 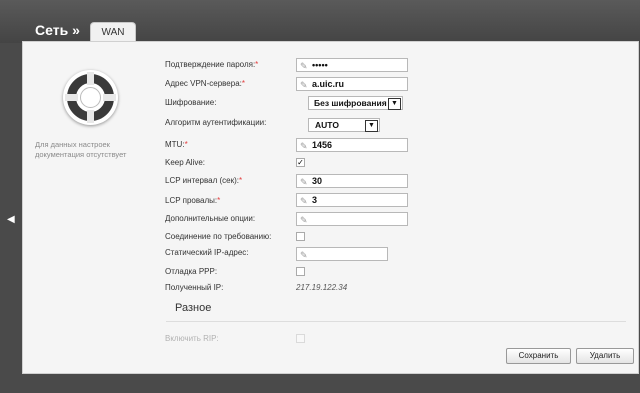 What do you see at coordinates (605, 356) in the screenshot?
I see `delete-button: Удалить` at bounding box center [605, 356].